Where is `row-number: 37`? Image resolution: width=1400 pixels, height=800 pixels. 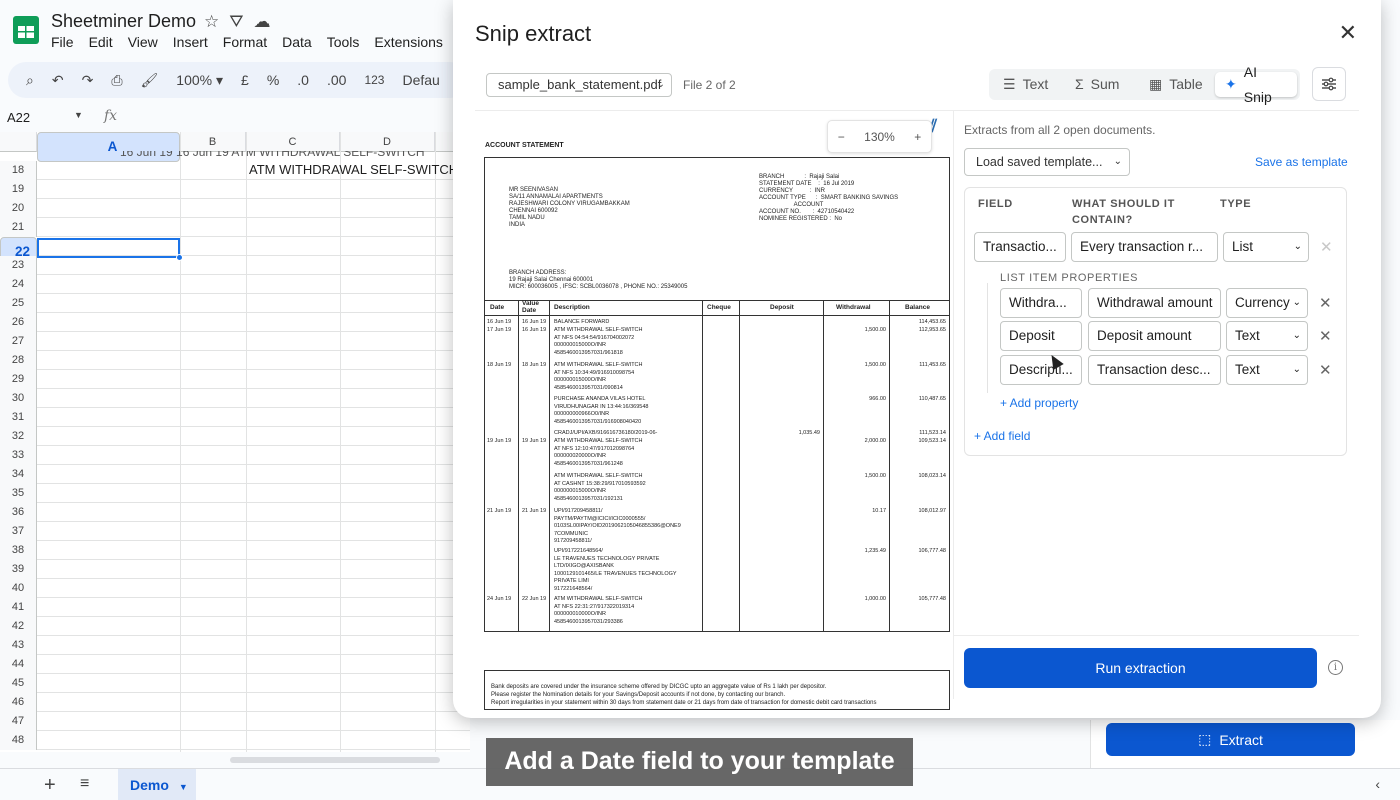 row-number: 37 is located at coordinates (18, 531).